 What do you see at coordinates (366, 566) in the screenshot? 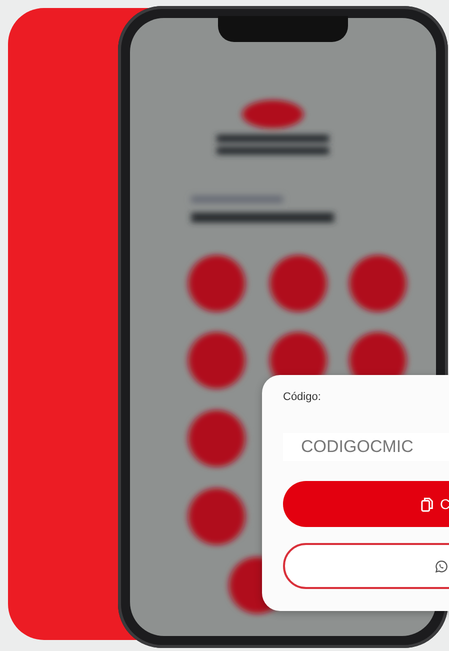
I see `whatsapp-button` at bounding box center [366, 566].